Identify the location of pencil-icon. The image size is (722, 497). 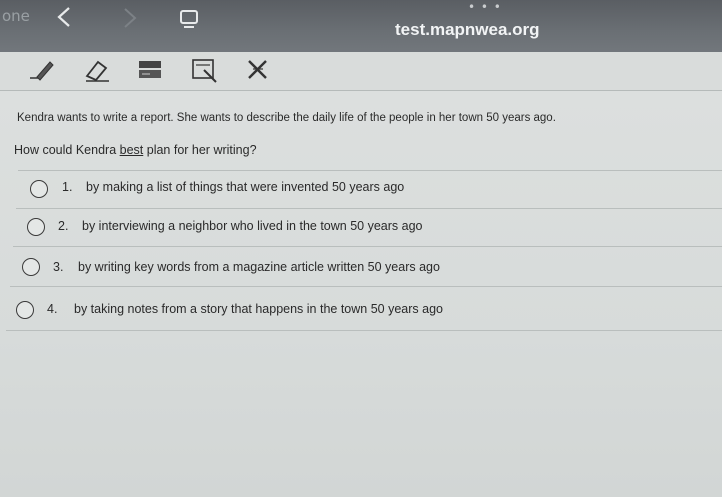
(43, 70).